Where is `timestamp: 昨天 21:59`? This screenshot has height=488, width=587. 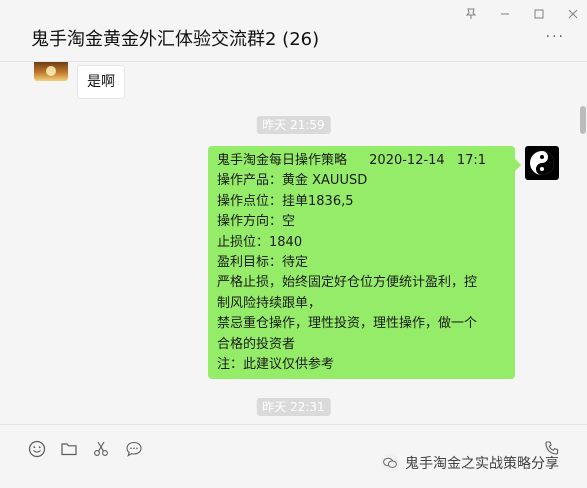
timestamp: 昨天 21:59 is located at coordinates (293, 125).